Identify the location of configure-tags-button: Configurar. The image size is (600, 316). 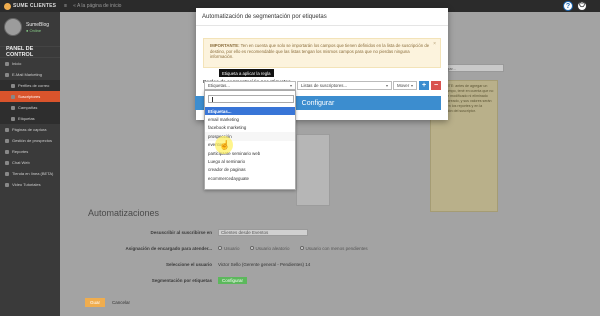
(233, 280).